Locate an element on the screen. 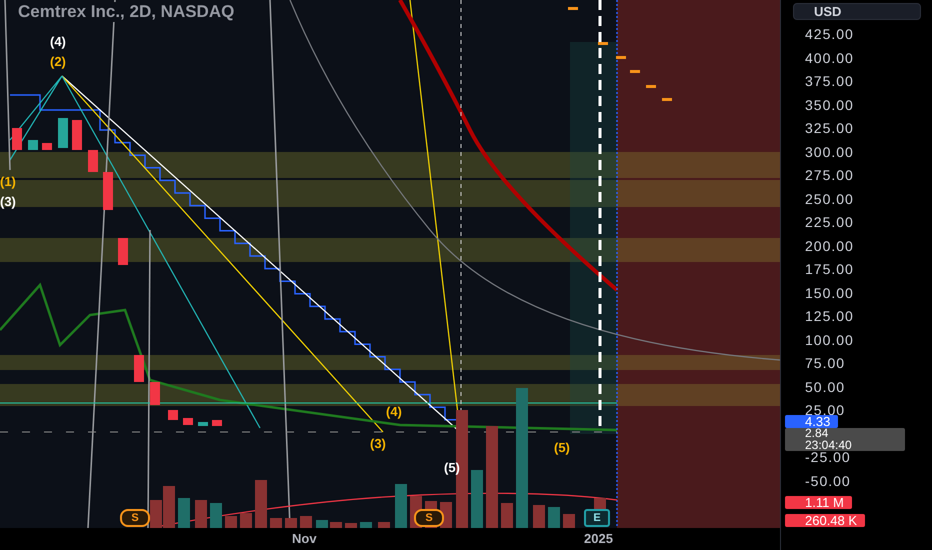 This screenshot has height=550, width=932. price-axis-label: 375.00 is located at coordinates (829, 81).